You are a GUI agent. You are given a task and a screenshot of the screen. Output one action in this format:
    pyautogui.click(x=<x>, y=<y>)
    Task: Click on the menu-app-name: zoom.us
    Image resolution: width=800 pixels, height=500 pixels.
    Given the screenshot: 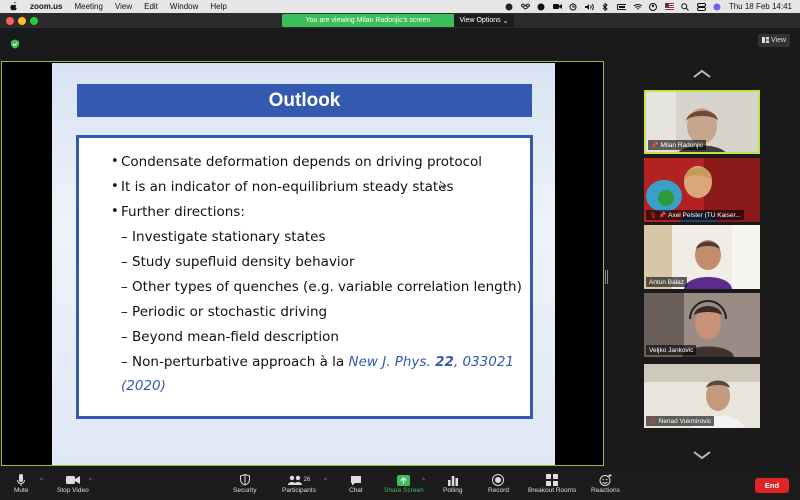 What is the action you would take?
    pyautogui.click(x=46, y=6)
    